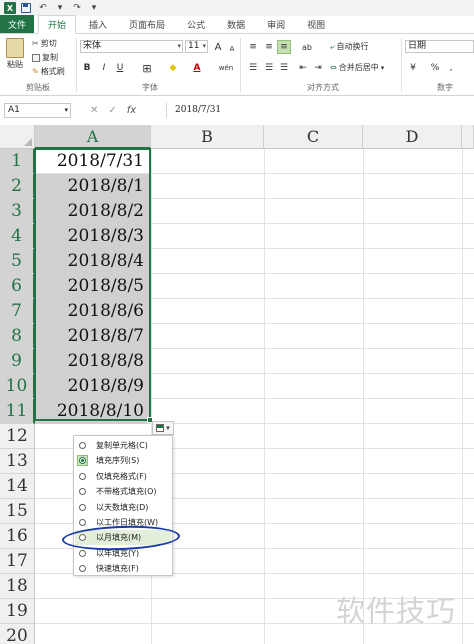 This screenshot has width=474, height=644. I want to click on column-header-b: B, so click(207, 137).